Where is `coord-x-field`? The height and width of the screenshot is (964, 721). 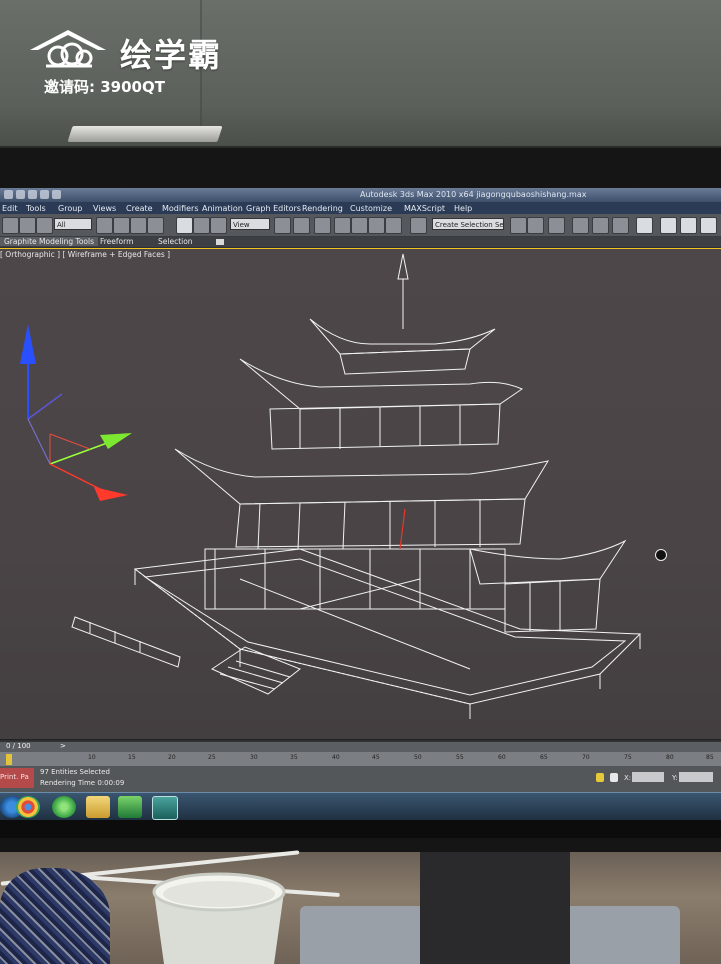 coord-x-field is located at coordinates (648, 777).